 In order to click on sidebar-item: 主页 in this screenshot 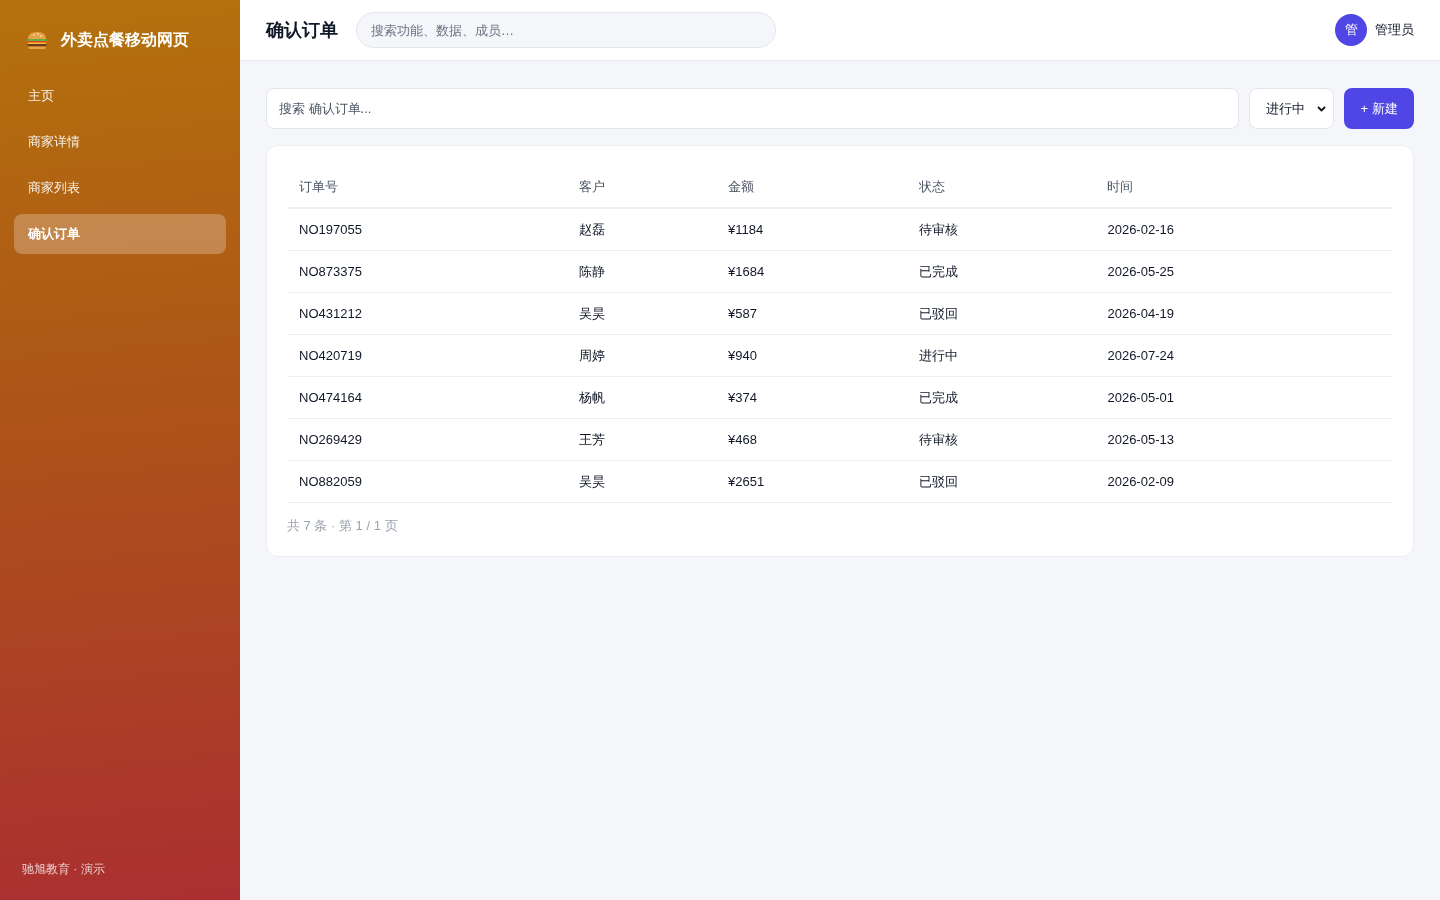, I will do `click(120, 96)`.